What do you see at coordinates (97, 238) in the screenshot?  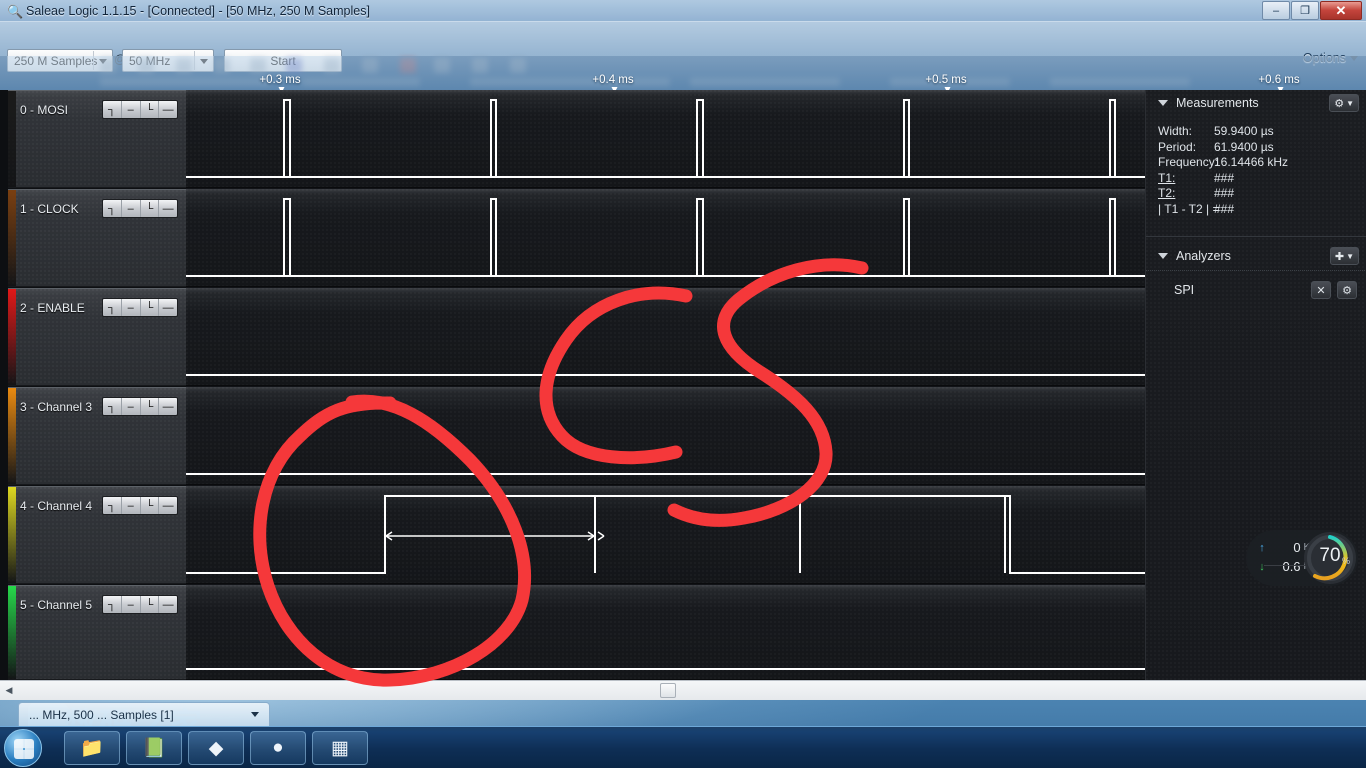 I see `channel-header-1: 1 - CLOCK ┐ – └ —` at bounding box center [97, 238].